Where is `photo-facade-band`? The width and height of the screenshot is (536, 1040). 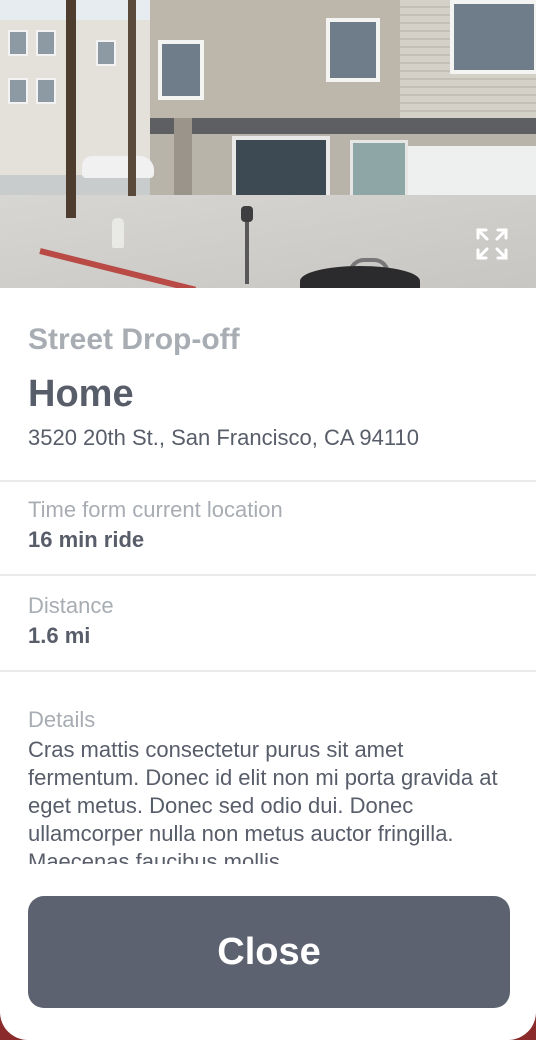
photo-facade-band is located at coordinates (343, 126).